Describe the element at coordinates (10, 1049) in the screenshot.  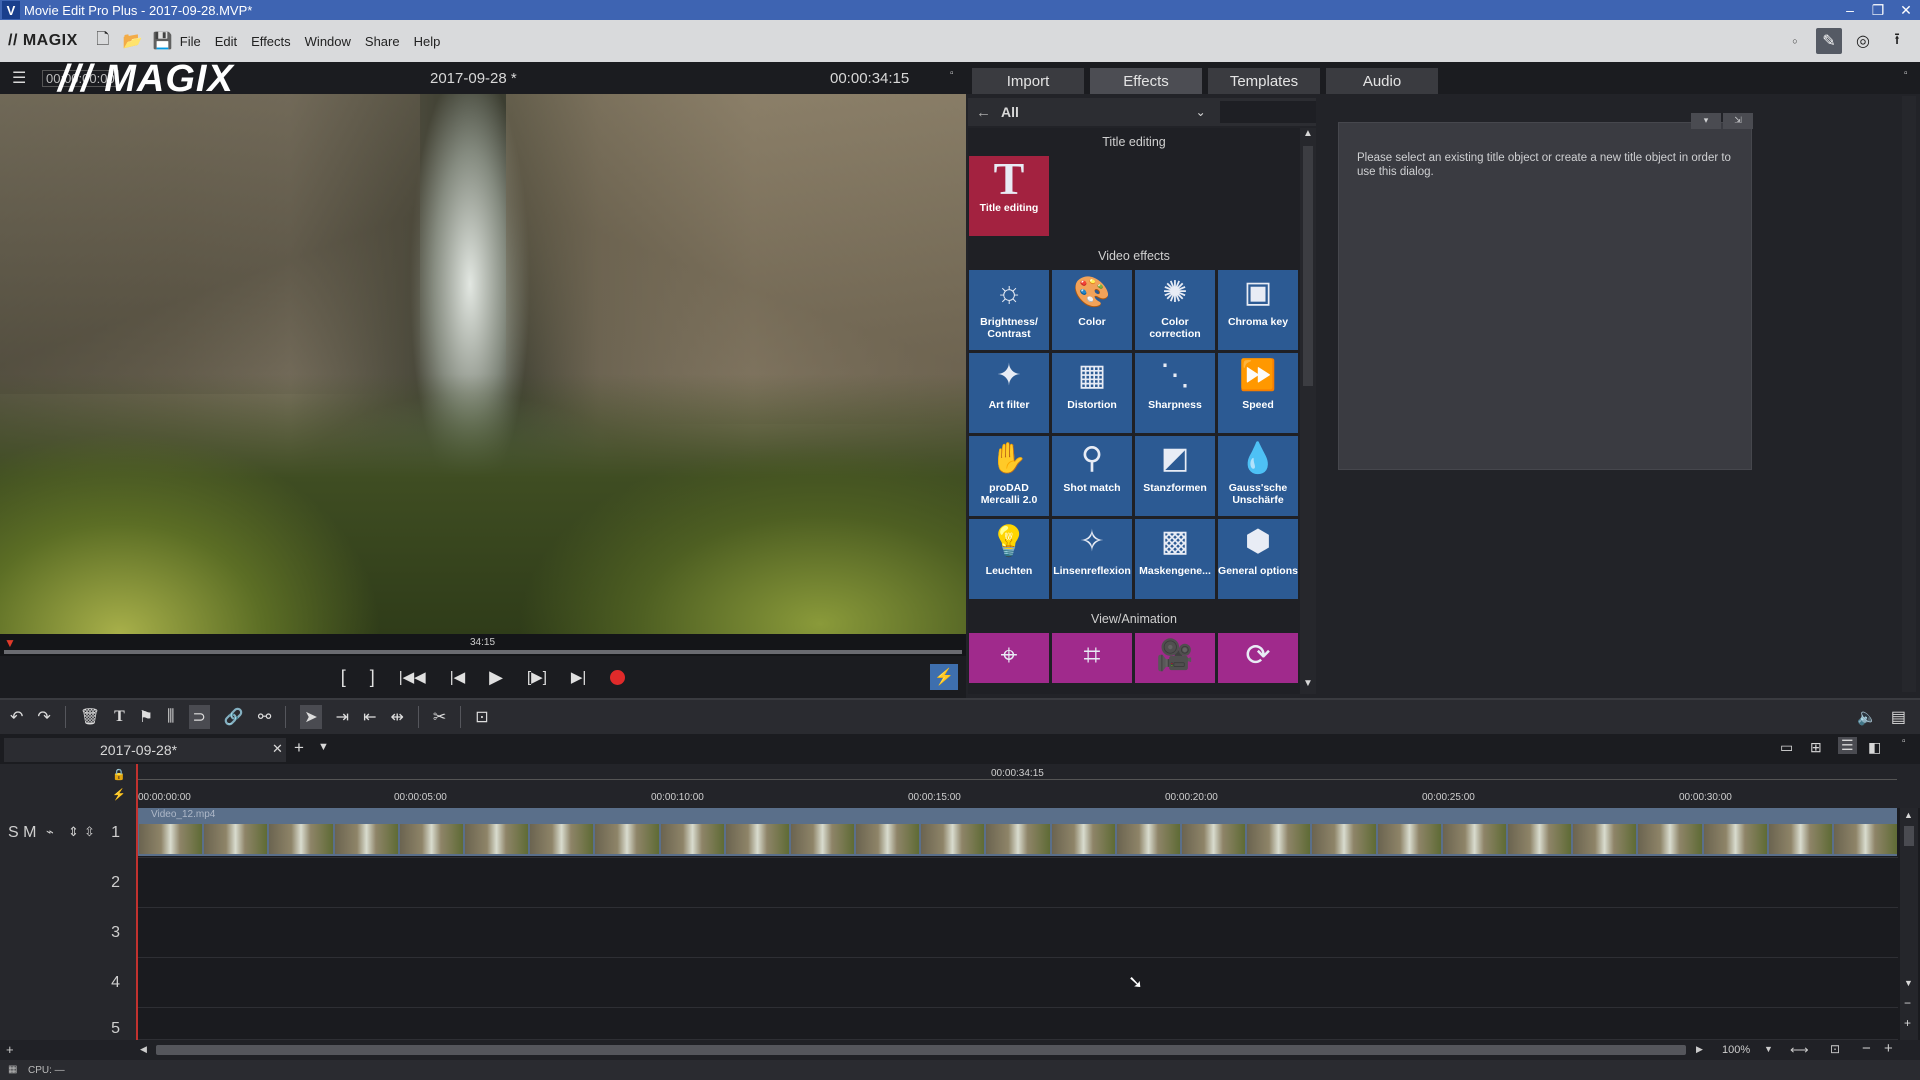
I see `add-track-icon: +` at that location.